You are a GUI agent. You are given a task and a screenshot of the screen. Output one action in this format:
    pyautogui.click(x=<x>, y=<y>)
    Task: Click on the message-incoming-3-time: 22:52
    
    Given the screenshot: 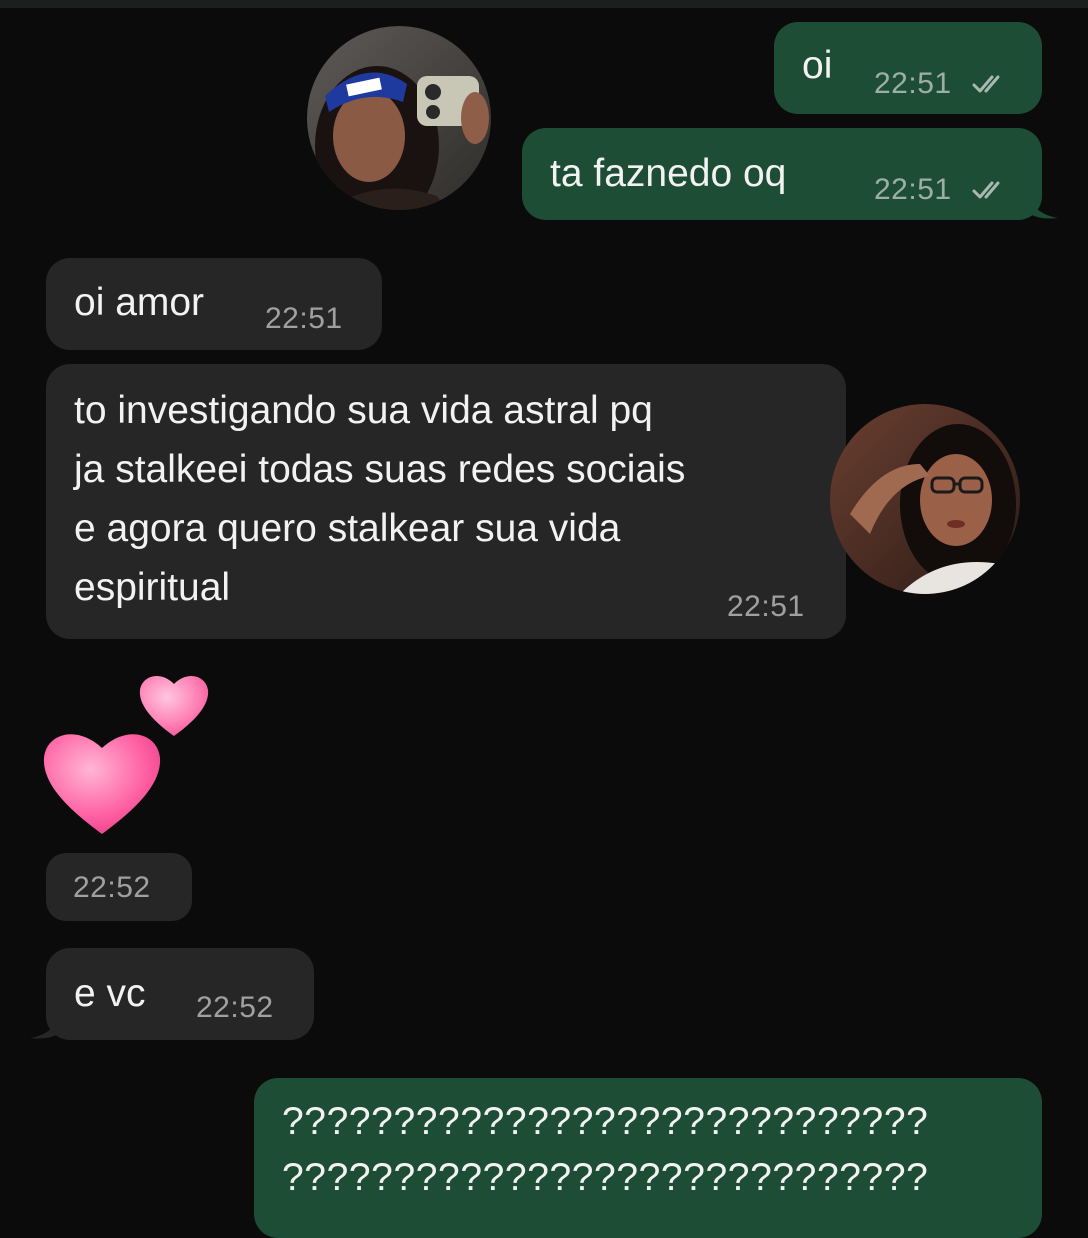 What is the action you would take?
    pyautogui.click(x=119, y=887)
    